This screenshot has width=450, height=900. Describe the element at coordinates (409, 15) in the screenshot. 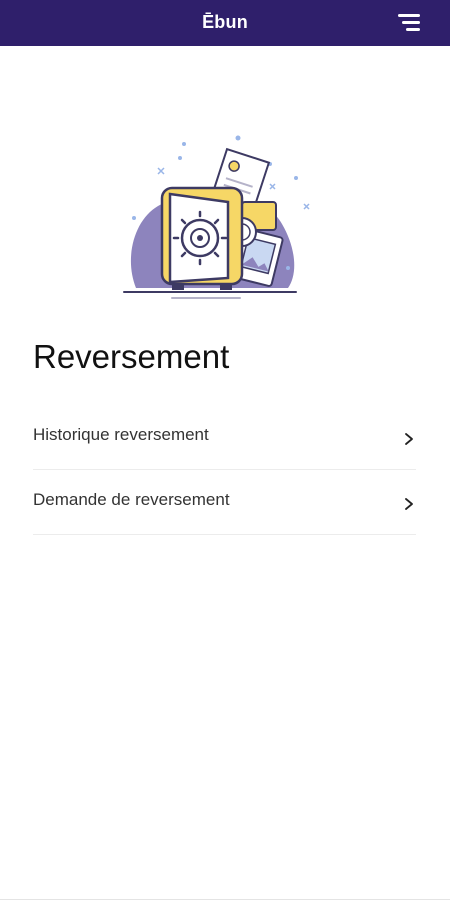

I see `hamburger-menu-icon` at that location.